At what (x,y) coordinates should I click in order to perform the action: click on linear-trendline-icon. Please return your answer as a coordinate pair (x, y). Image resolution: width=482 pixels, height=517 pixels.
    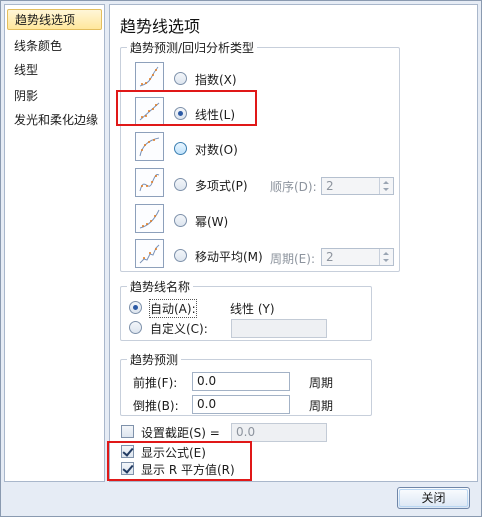
    Looking at the image, I should click on (149, 111).